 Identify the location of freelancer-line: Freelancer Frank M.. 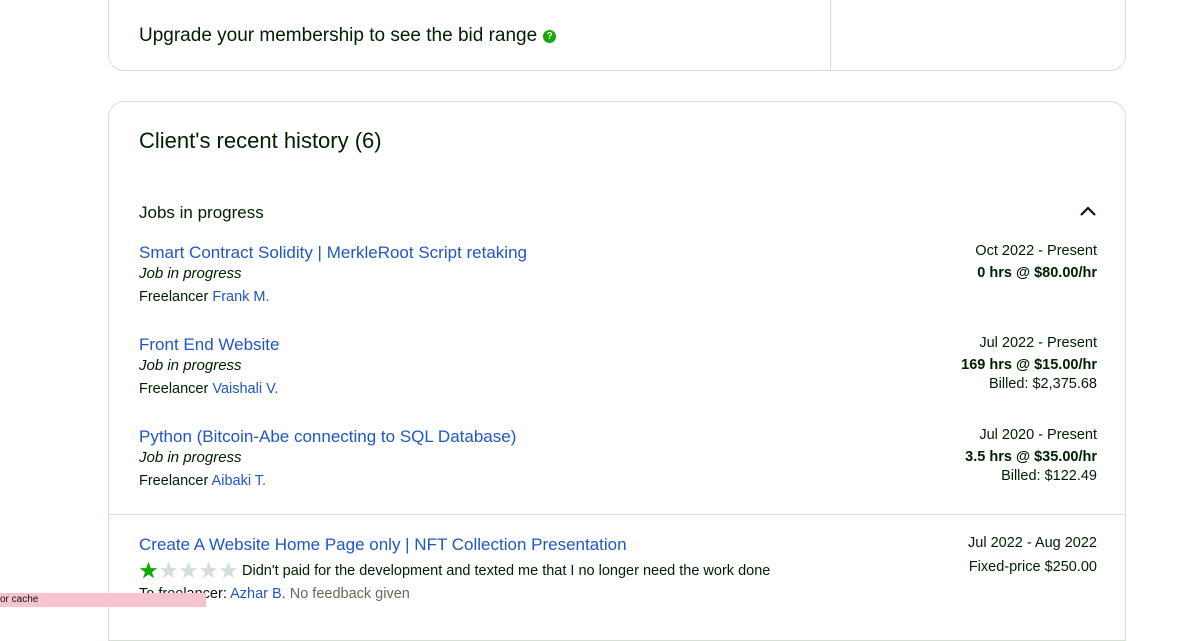
(618, 297).